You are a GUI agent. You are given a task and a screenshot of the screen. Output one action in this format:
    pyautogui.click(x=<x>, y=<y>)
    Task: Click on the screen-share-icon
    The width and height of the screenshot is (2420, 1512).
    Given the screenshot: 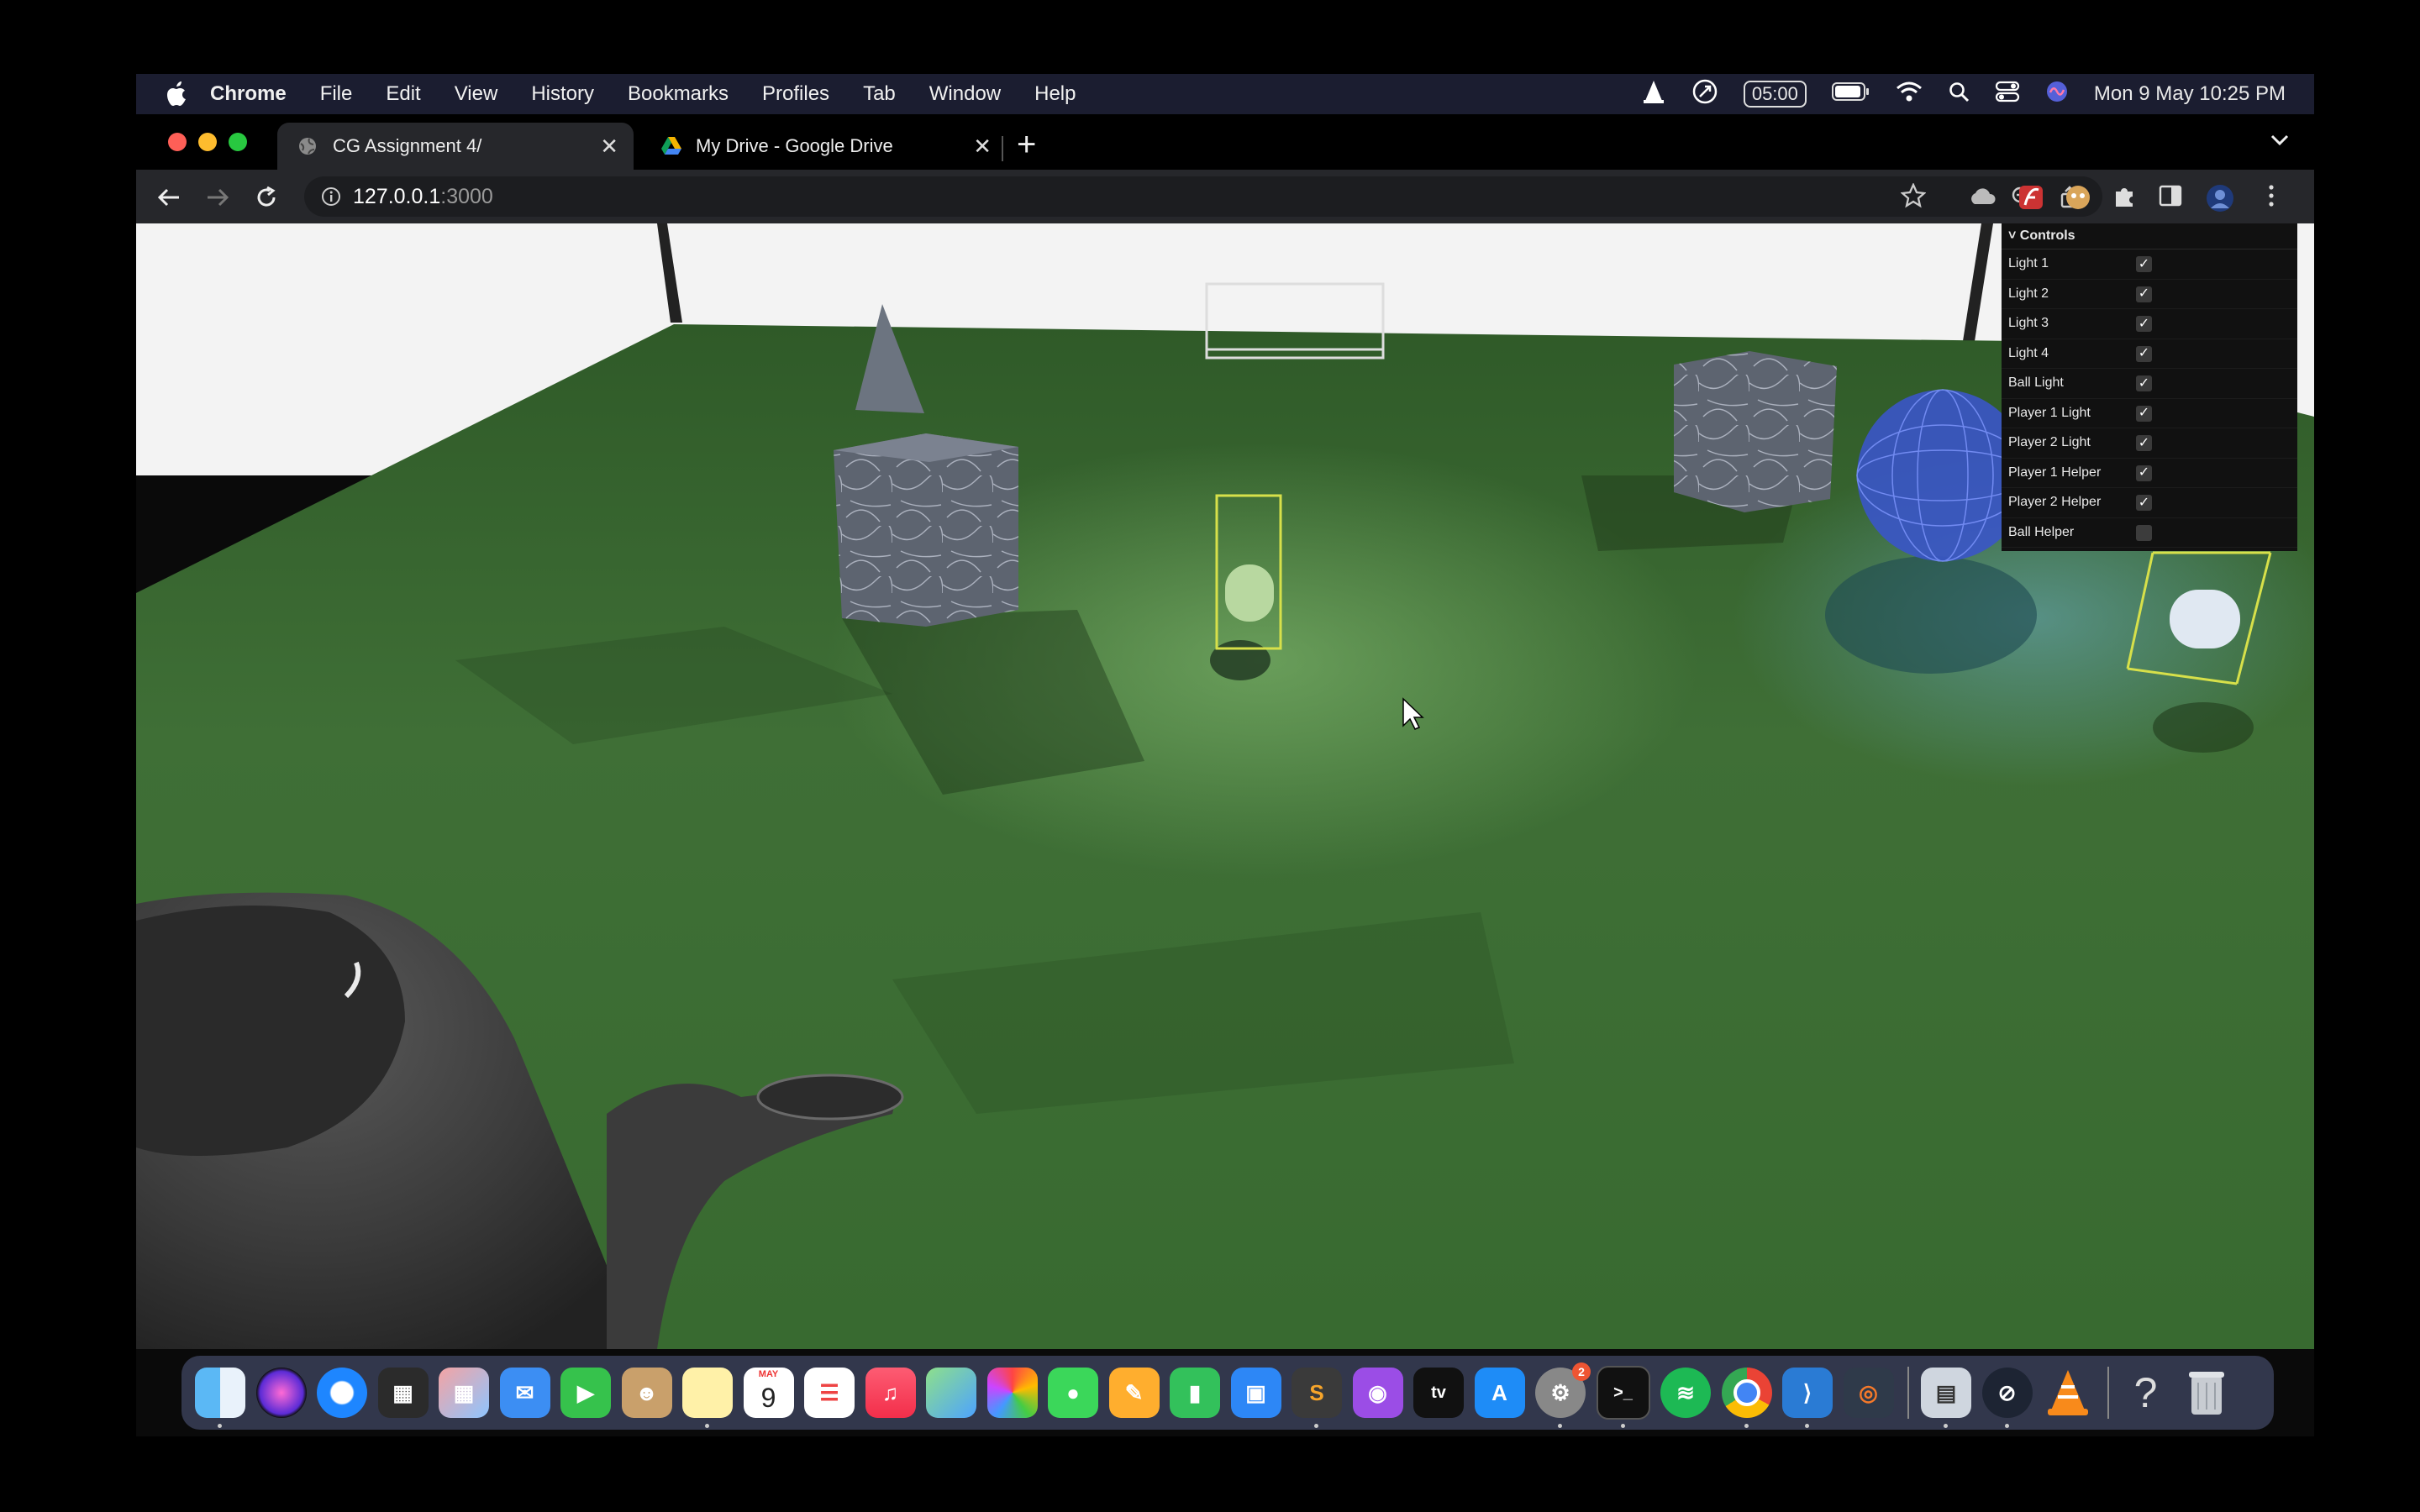 What is the action you would take?
    pyautogui.click(x=1705, y=94)
    